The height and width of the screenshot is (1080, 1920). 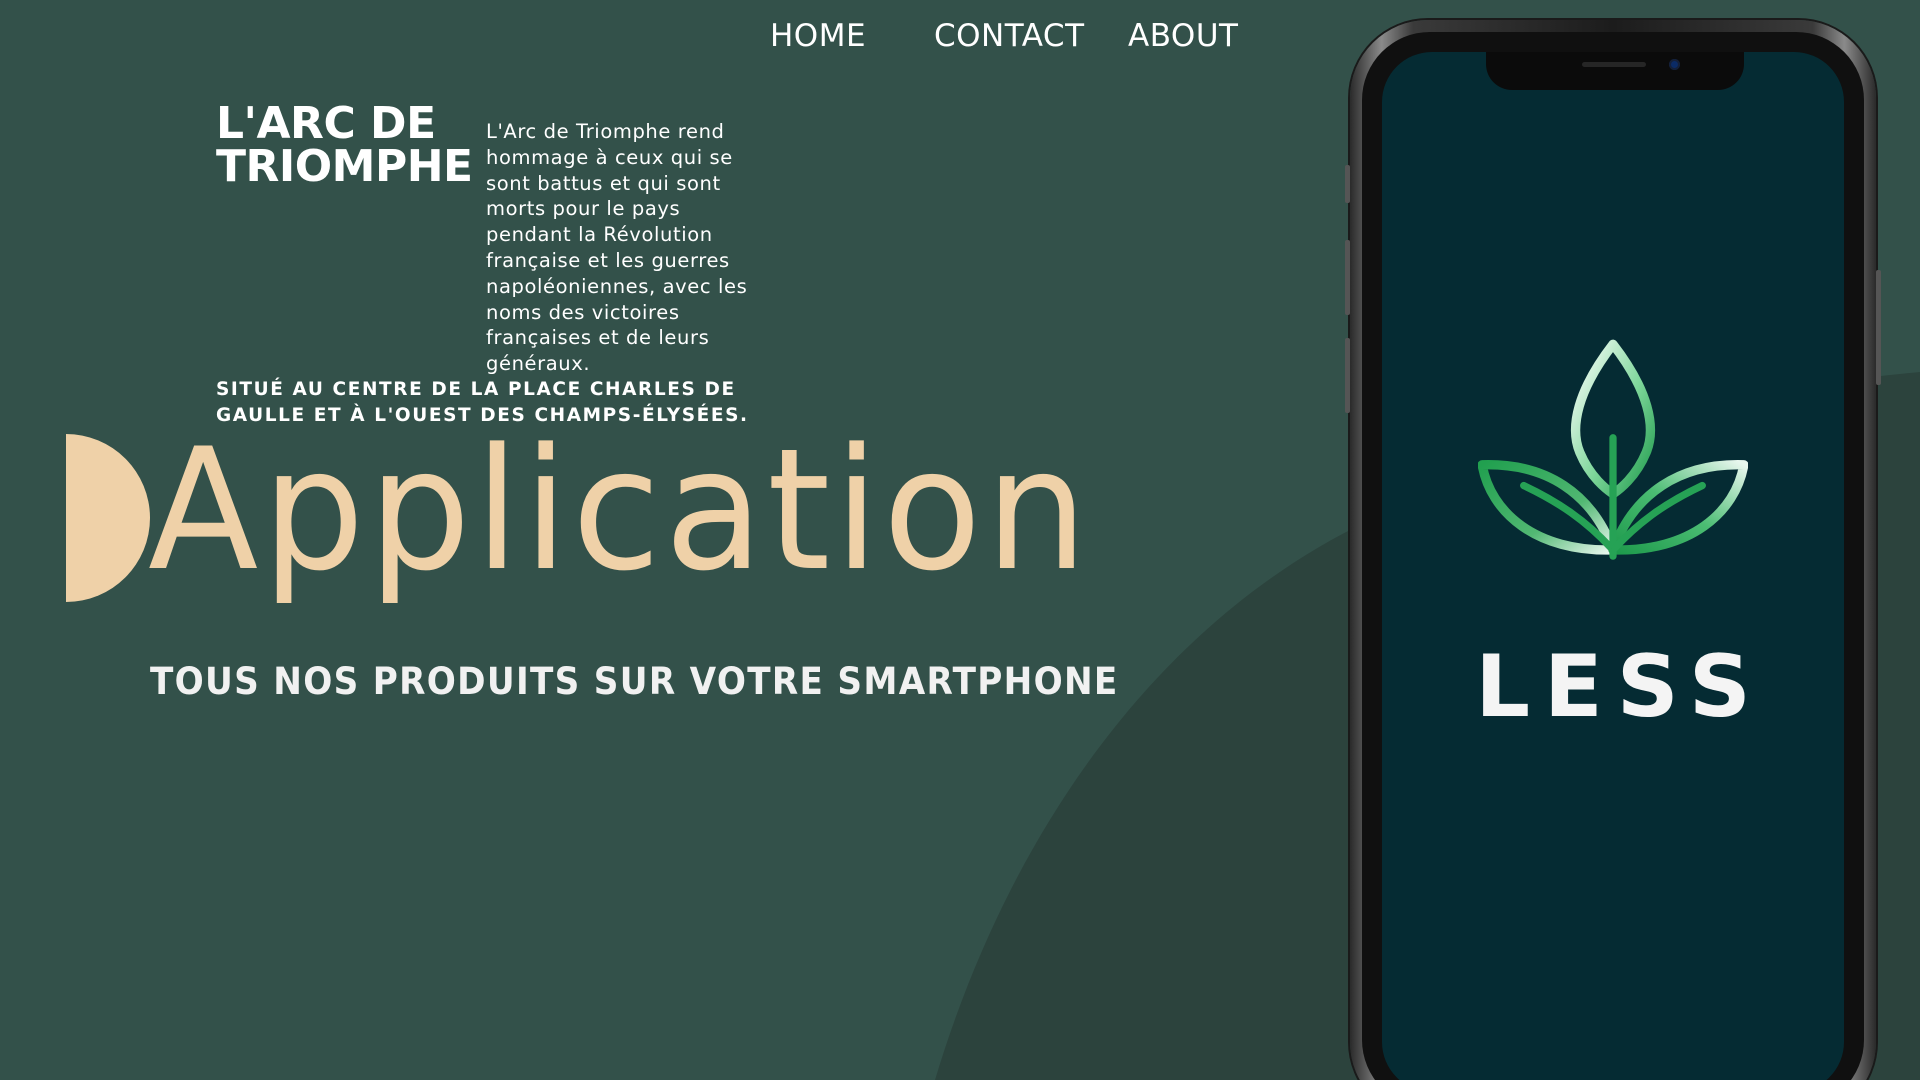 What do you see at coordinates (634, 681) in the screenshot?
I see `tagline: TOUS NOS PRODUITS SUR VOTRE SMARTPHONE` at bounding box center [634, 681].